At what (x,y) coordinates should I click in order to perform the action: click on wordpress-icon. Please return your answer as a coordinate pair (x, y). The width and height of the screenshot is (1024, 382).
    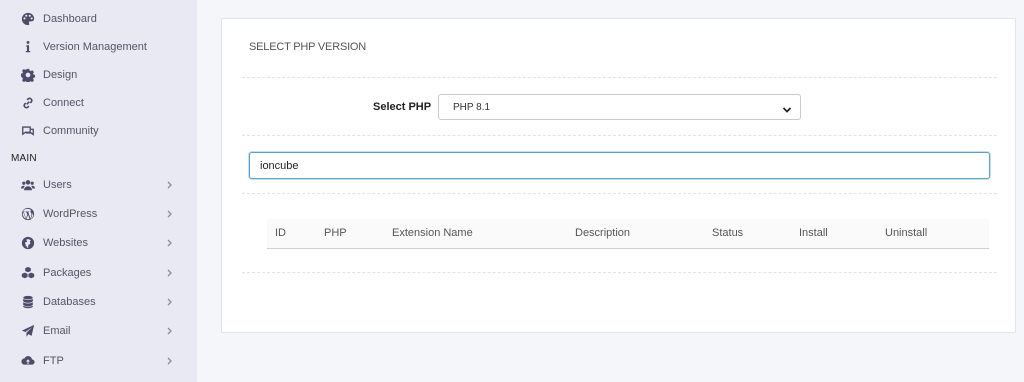
    Looking at the image, I should click on (27, 214).